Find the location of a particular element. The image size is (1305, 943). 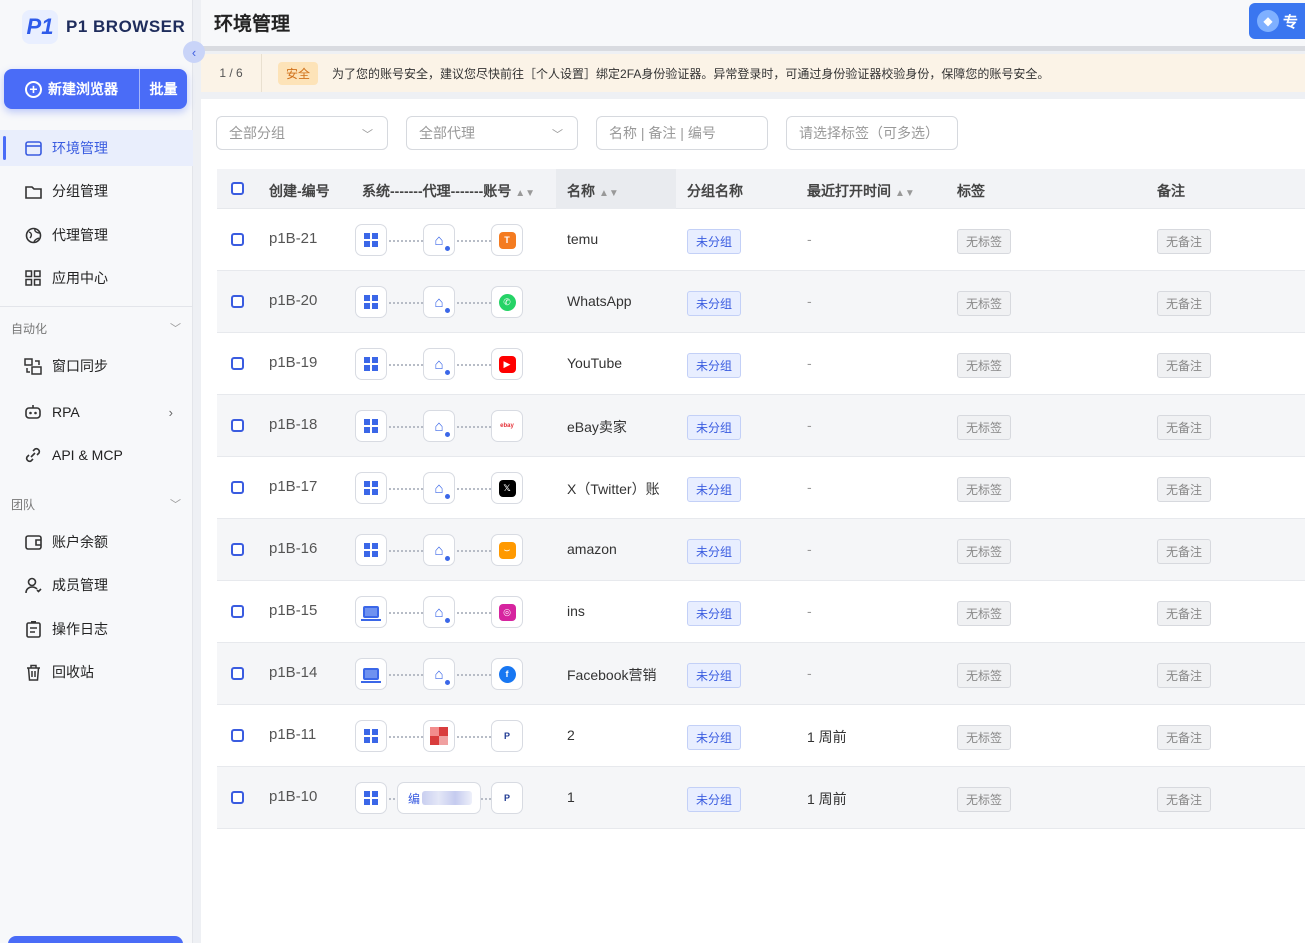

sidebar-item-logs: 操作日志 is located at coordinates (96, 629).